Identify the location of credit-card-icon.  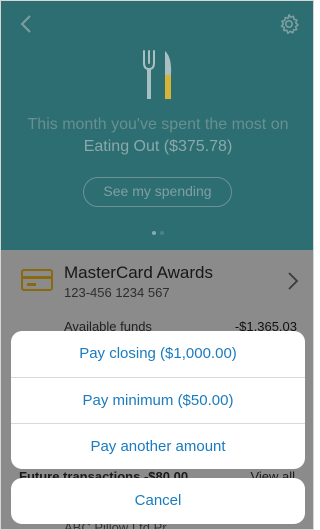
(37, 280).